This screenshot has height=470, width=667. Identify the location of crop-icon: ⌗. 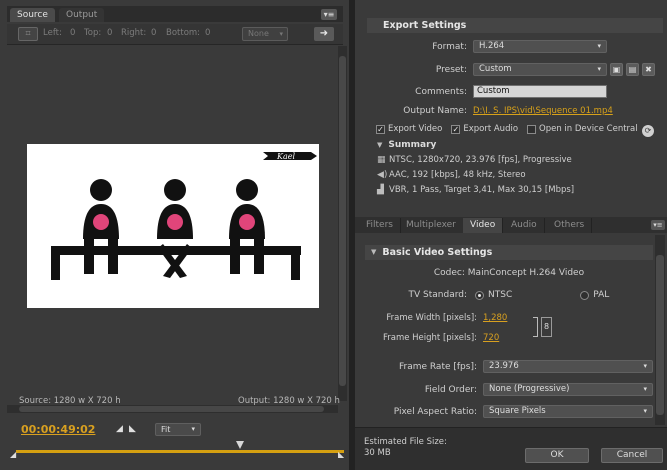
(28, 34).